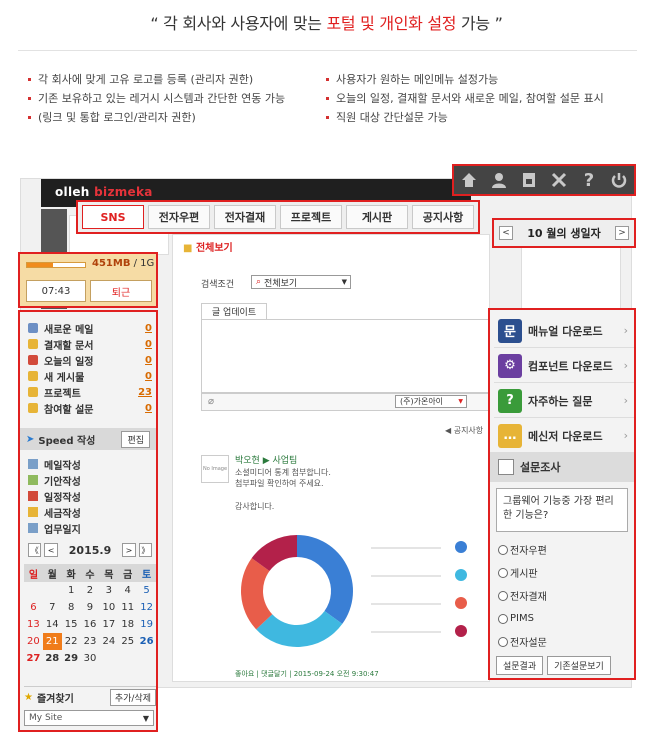 The image size is (653, 734). I want to click on calendar-day: 5, so click(146, 590).